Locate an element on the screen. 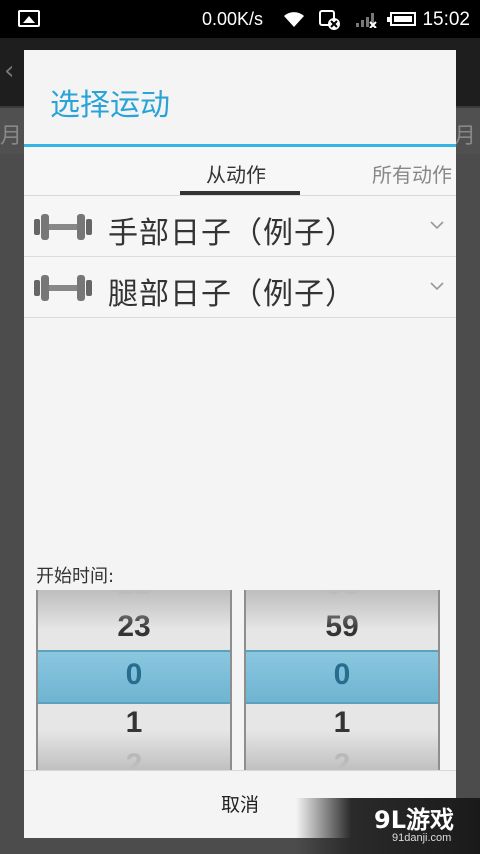 The height and width of the screenshot is (854, 480). dialog-title: 选择运动 is located at coordinates (110, 105).